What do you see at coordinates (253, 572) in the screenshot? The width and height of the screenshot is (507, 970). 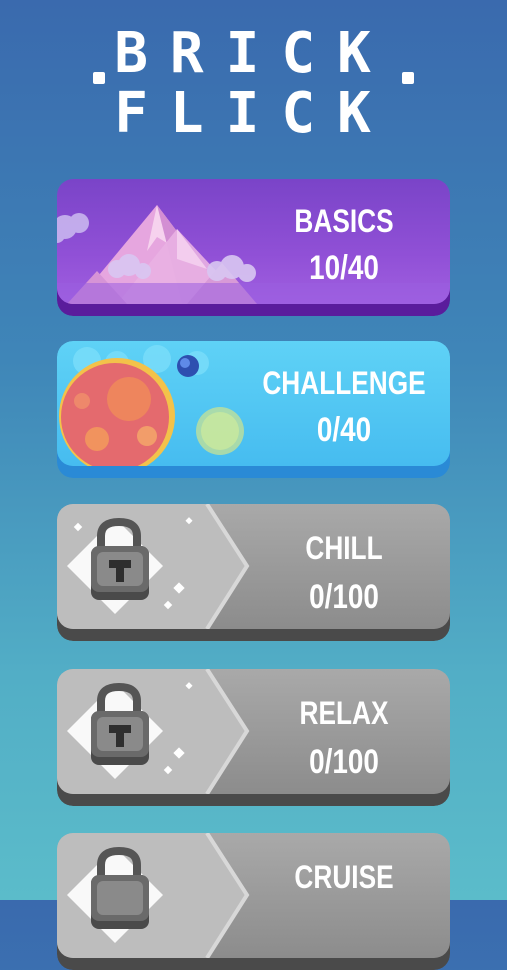 I see `level-card-chill: CHILL 0/100` at bounding box center [253, 572].